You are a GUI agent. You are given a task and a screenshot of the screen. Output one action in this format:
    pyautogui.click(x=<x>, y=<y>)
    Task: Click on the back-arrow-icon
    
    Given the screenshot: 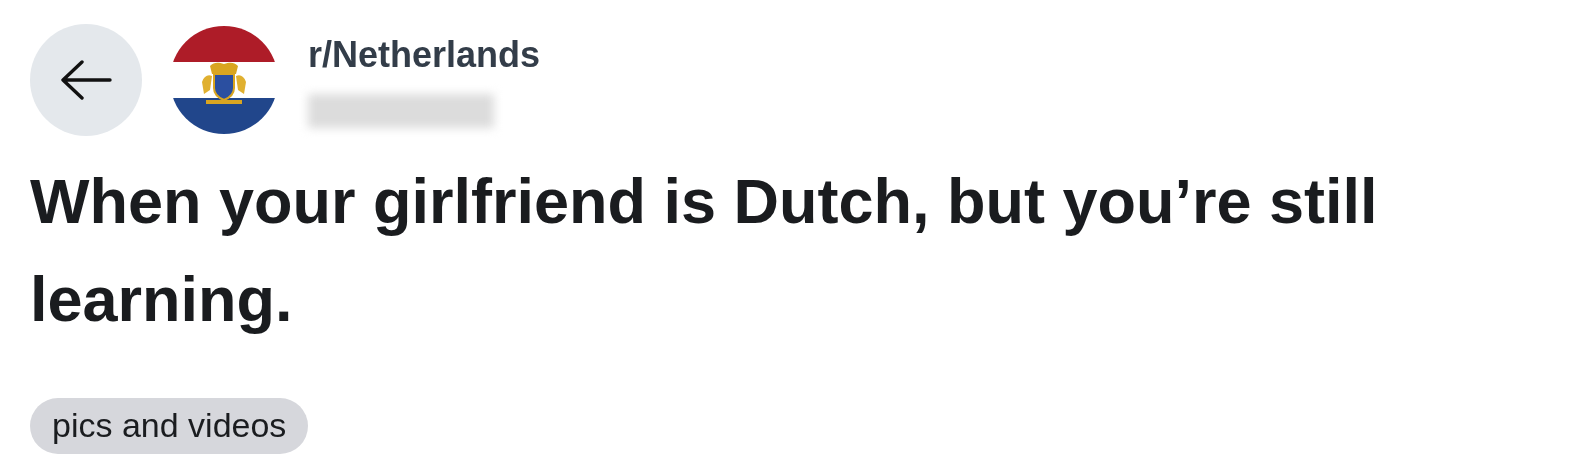 What is the action you would take?
    pyautogui.click(x=86, y=80)
    